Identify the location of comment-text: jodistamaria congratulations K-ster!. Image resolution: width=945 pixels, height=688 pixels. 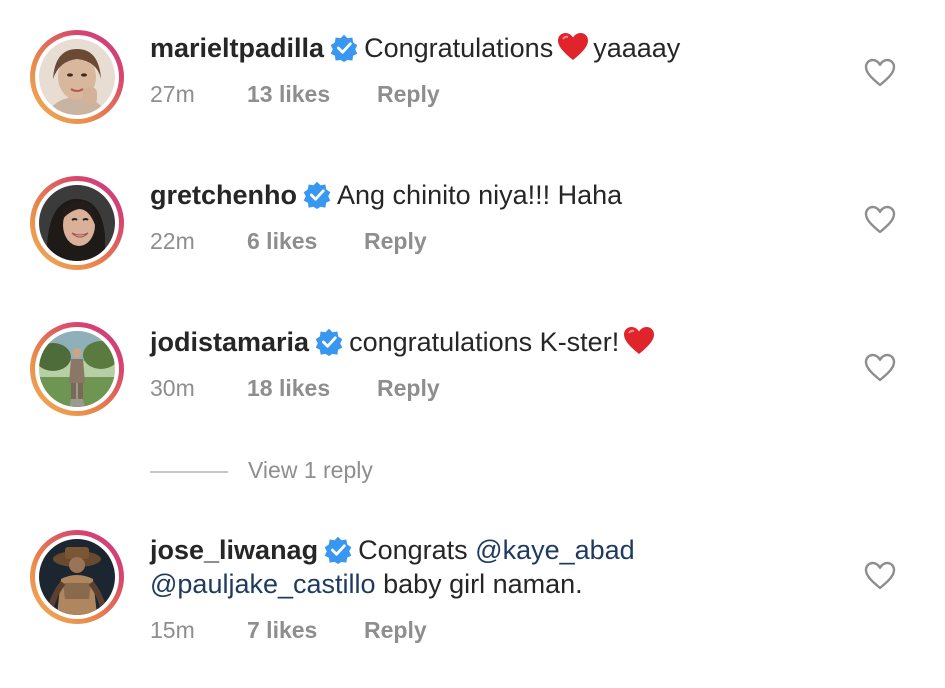
(404, 342).